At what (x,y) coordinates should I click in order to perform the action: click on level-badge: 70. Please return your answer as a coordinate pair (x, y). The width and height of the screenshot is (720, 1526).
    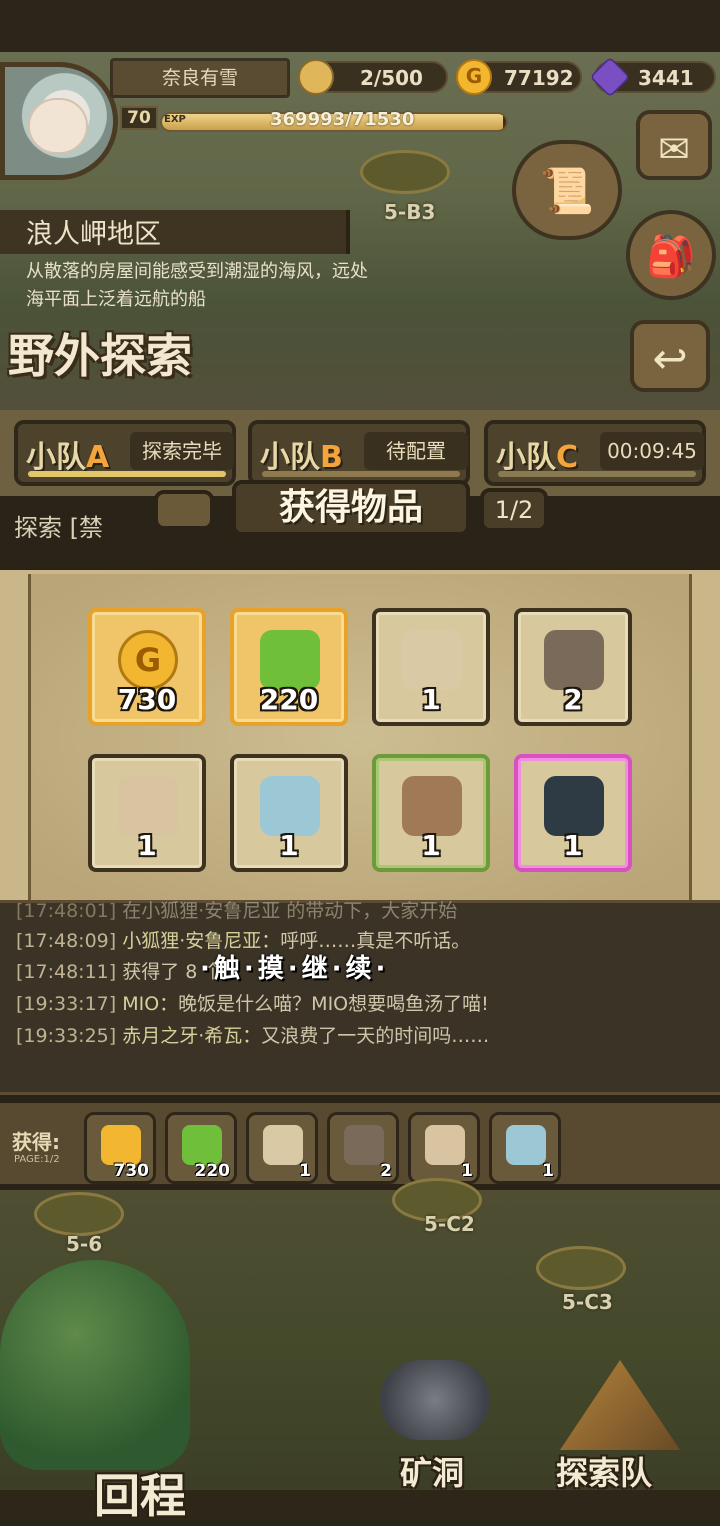
    Looking at the image, I should click on (139, 118).